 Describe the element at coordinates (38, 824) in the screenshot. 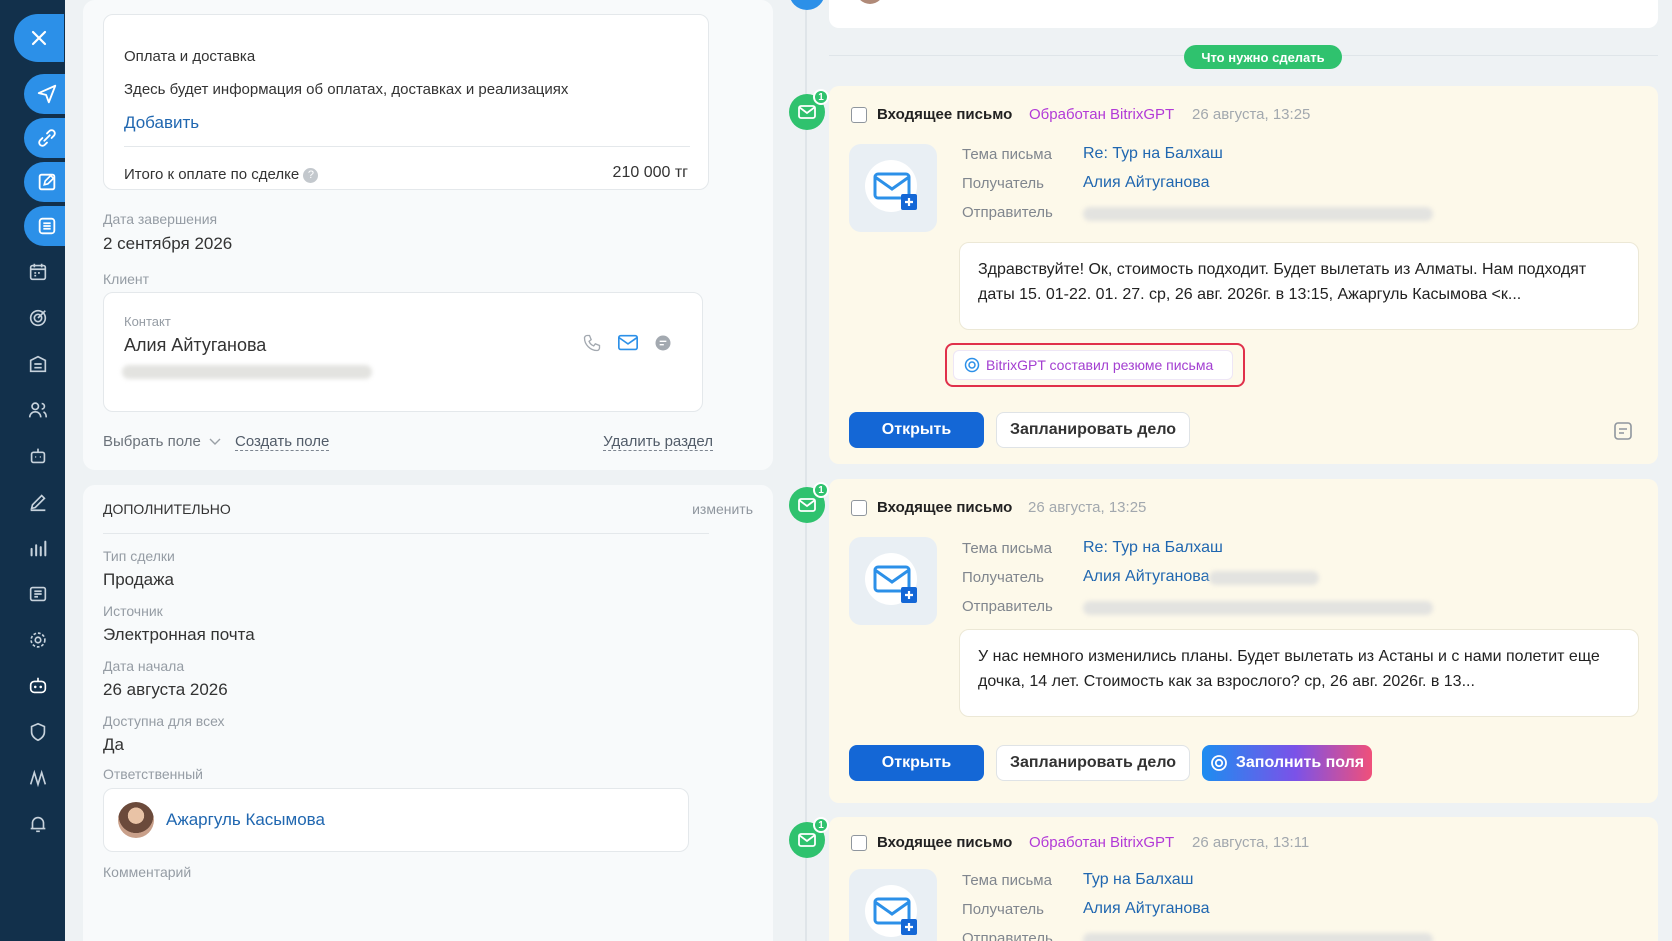

I see `sidebar-item-bell` at that location.